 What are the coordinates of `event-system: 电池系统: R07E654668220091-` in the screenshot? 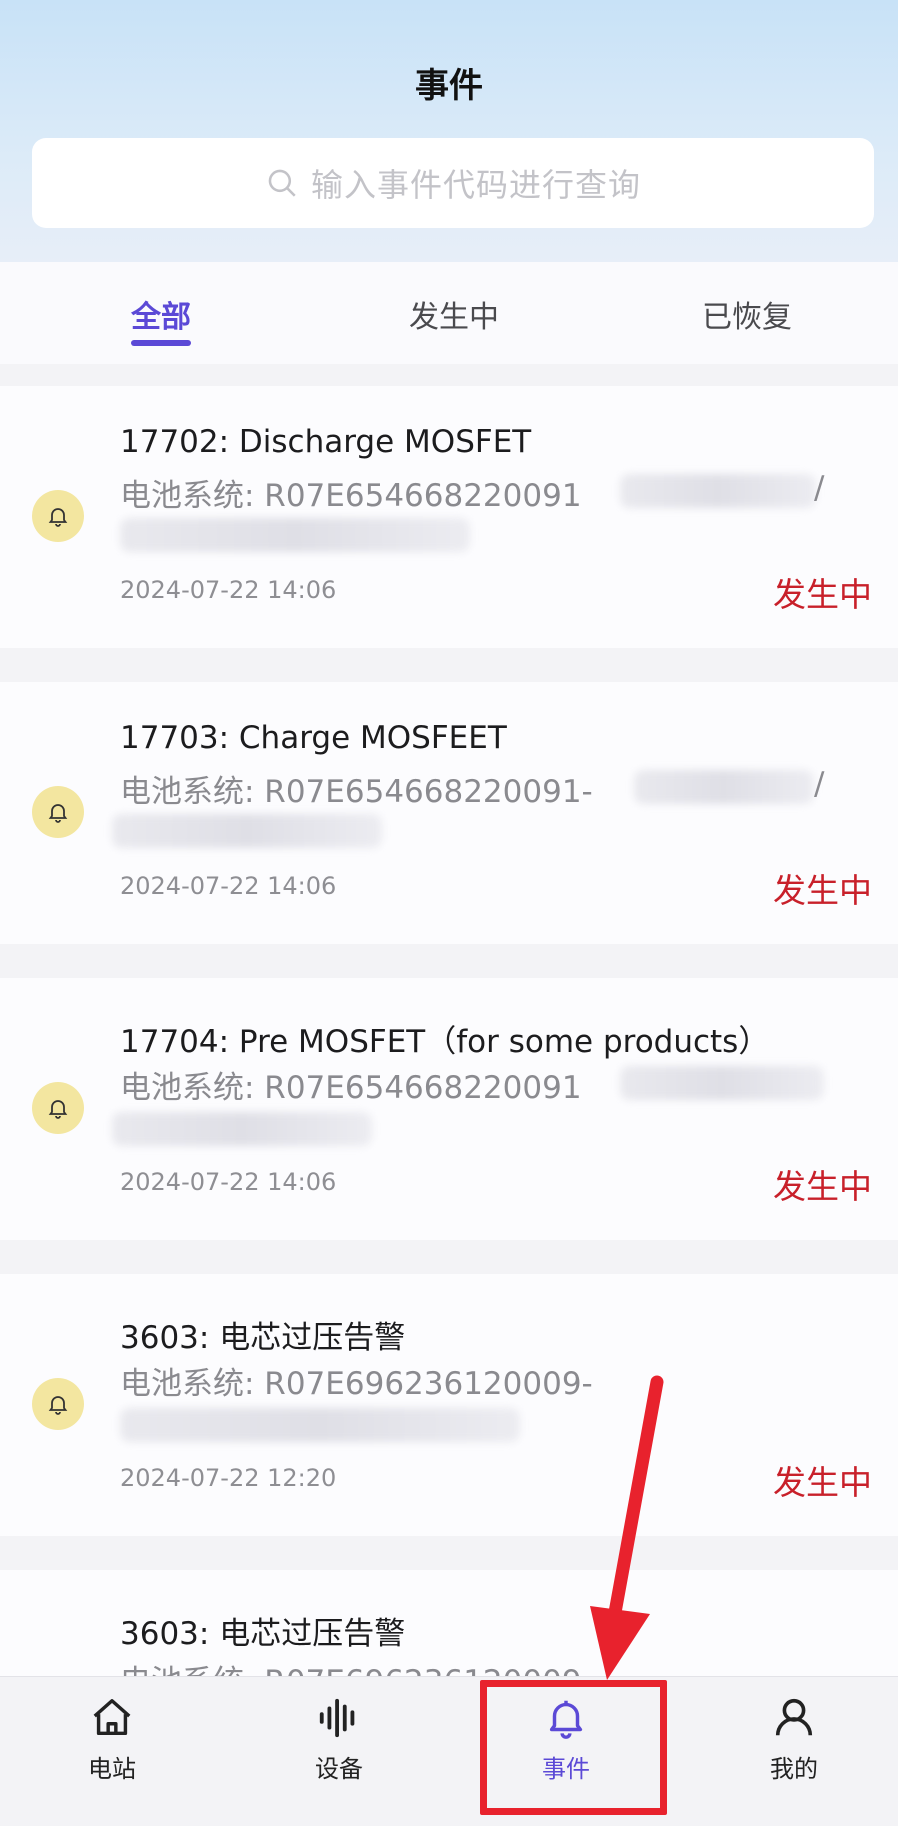 It's located at (356, 792).